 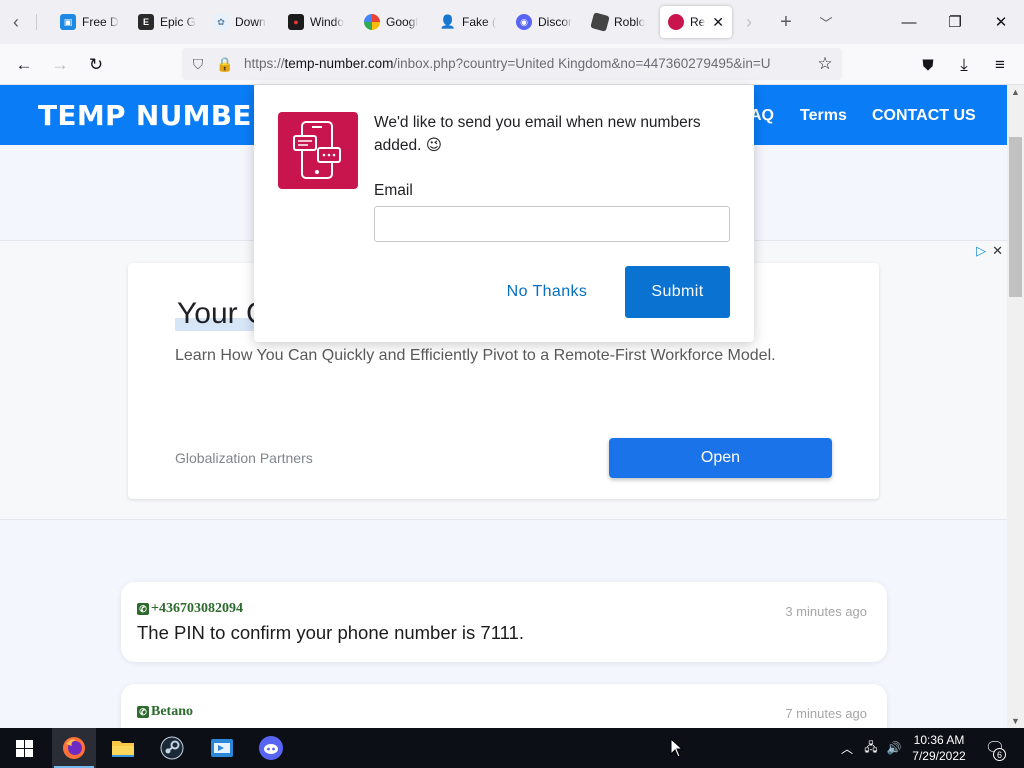 I want to click on tab-roblox: Roblo, so click(x=622, y=22).